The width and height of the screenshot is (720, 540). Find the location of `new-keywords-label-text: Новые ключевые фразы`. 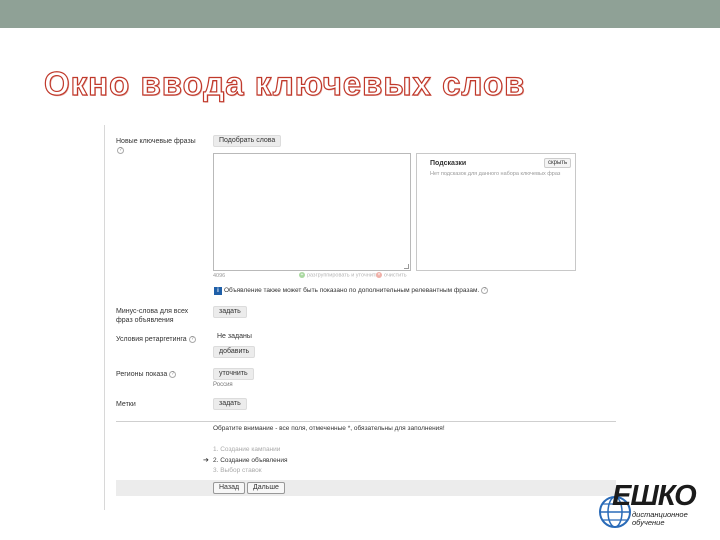

new-keywords-label-text: Новые ключевые фразы is located at coordinates (156, 141).